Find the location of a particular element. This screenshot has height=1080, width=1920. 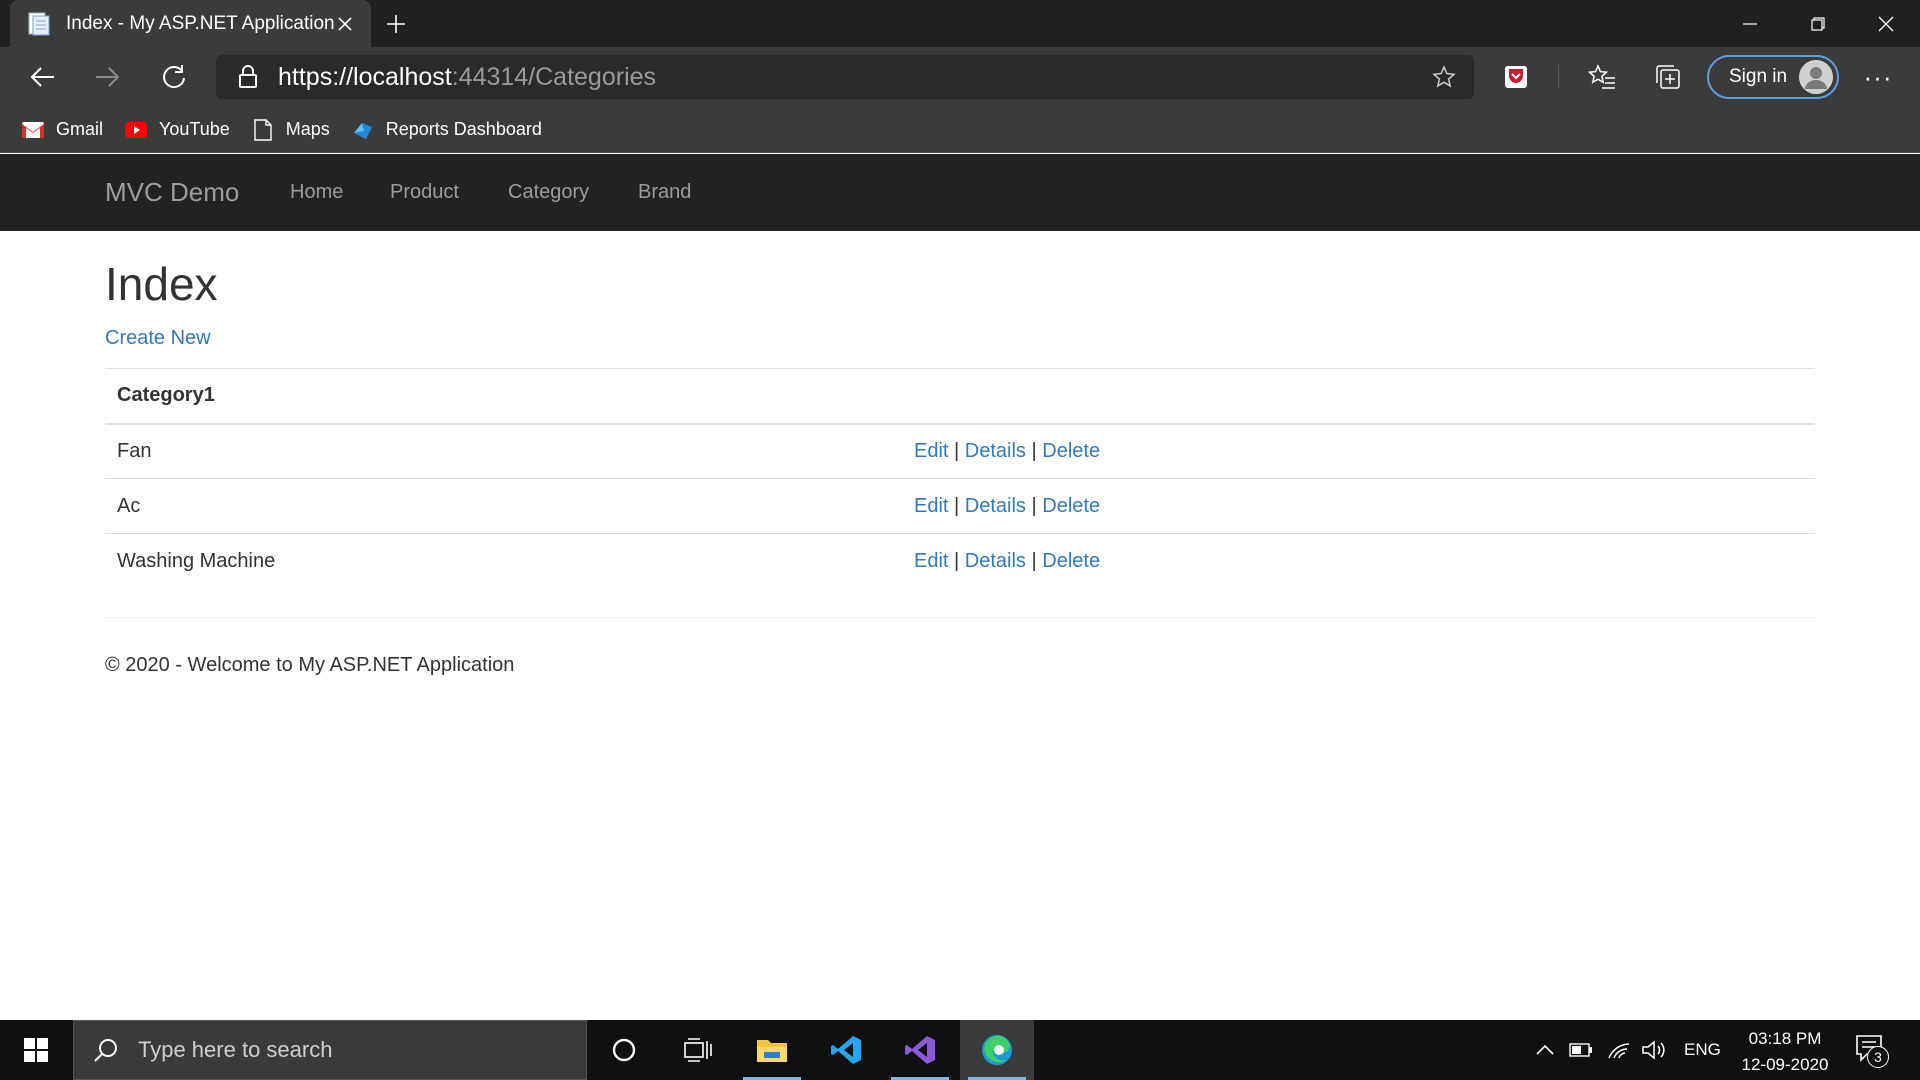

favorites-icon is located at coordinates (1602, 77).